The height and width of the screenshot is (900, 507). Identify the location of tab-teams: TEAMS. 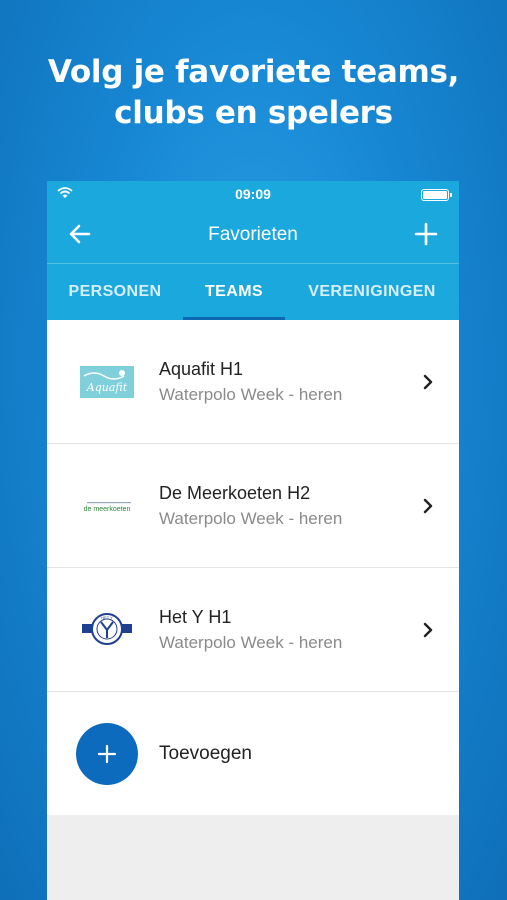
(234, 292).